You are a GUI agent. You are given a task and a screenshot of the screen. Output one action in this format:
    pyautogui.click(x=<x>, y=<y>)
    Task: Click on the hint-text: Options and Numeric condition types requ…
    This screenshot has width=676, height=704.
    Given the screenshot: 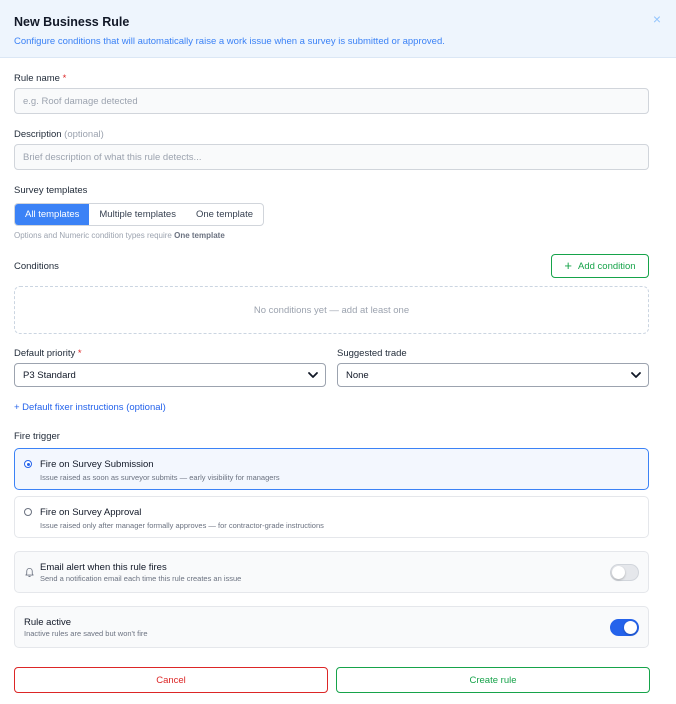 What is the action you would take?
    pyautogui.click(x=93, y=235)
    